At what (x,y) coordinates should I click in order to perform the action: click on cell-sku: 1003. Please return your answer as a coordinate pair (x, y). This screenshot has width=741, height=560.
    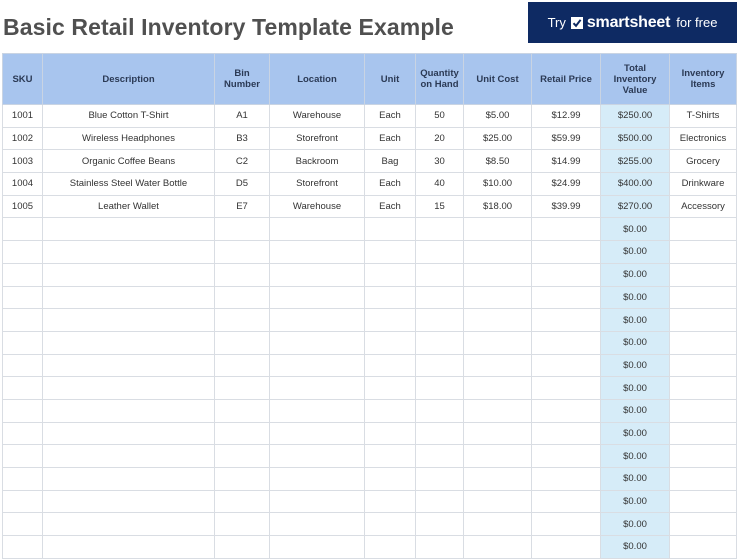
    Looking at the image, I should click on (22, 161).